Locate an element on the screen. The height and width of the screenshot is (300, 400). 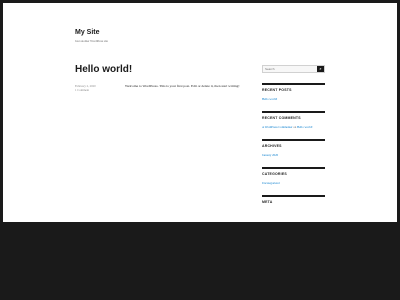
widget-title-recent-comments: RECENT COMMENTS is located at coordinates (281, 118).